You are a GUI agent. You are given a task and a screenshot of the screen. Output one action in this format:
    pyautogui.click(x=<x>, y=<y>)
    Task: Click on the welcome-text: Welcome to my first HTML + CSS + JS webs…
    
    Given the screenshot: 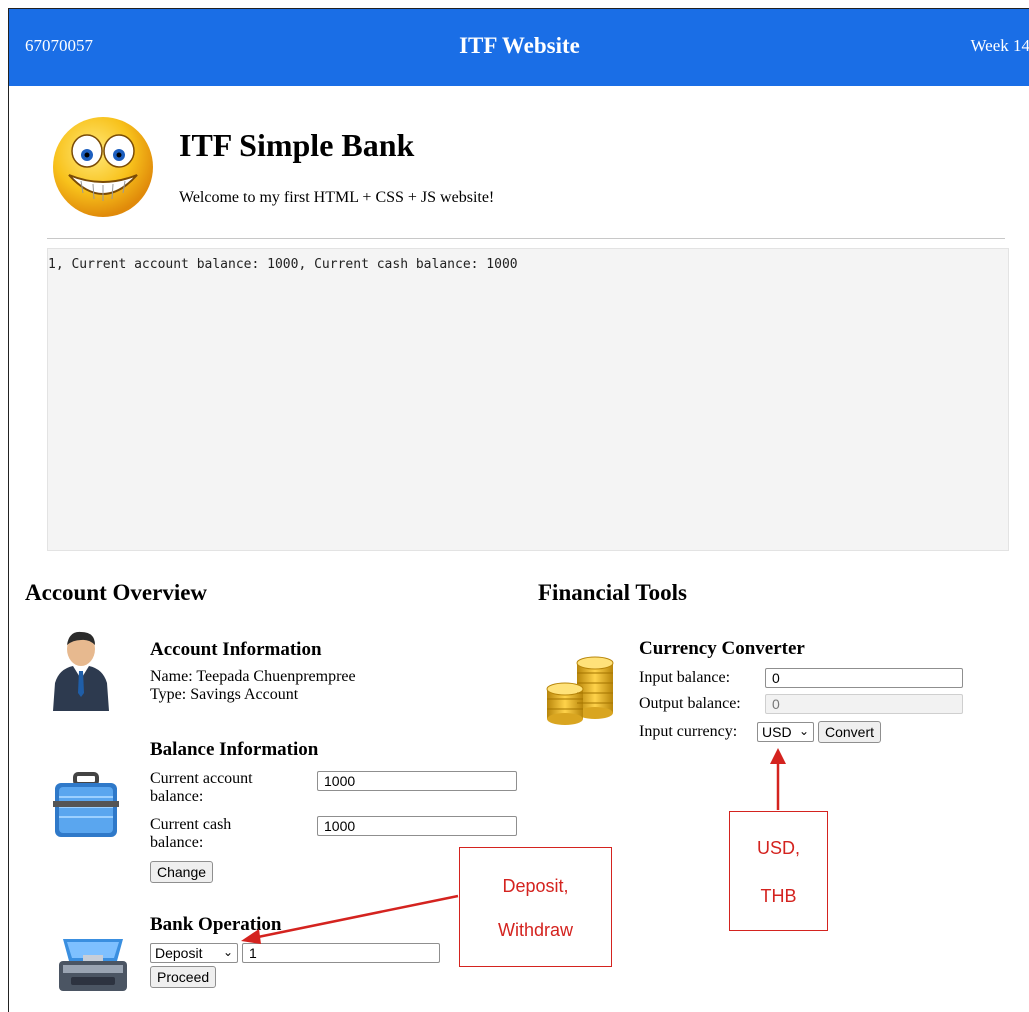 What is the action you would take?
    pyautogui.click(x=337, y=197)
    